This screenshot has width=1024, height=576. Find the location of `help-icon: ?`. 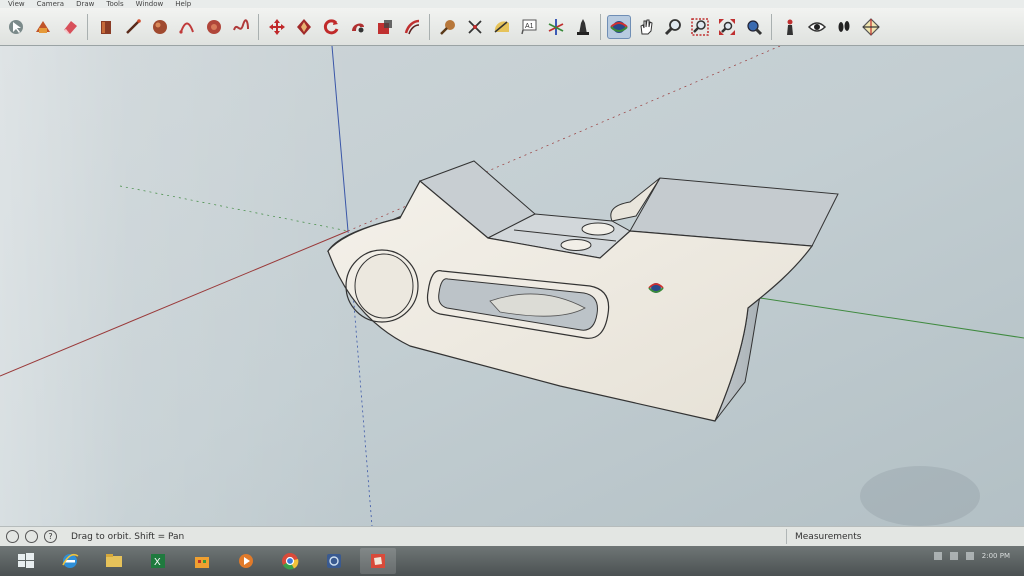

help-icon: ? is located at coordinates (50, 536).